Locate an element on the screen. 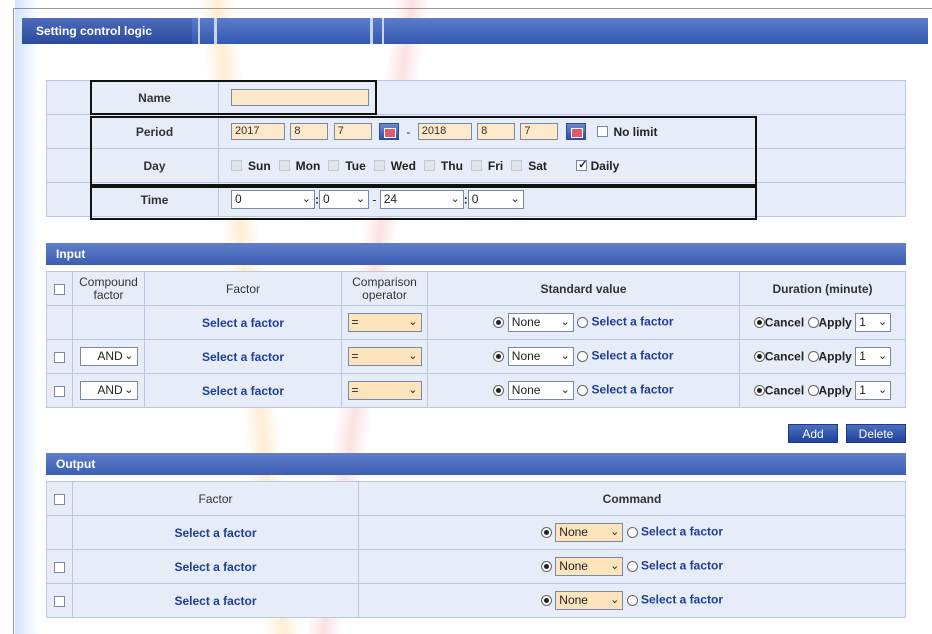  day-checkbox-wed is located at coordinates (379, 166).